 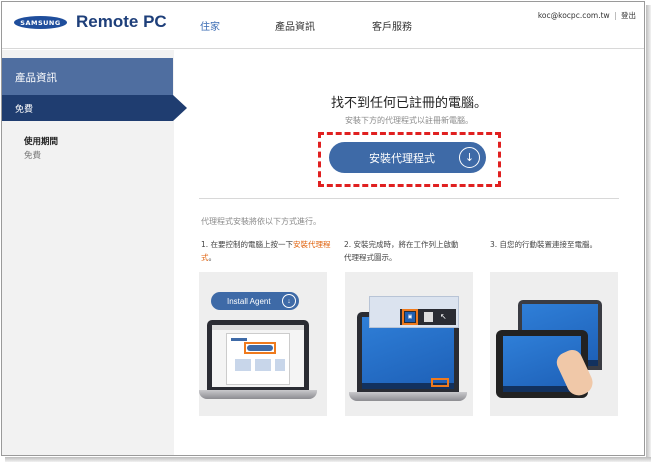 What do you see at coordinates (628, 15) in the screenshot?
I see `logout-link: 登出` at bounding box center [628, 15].